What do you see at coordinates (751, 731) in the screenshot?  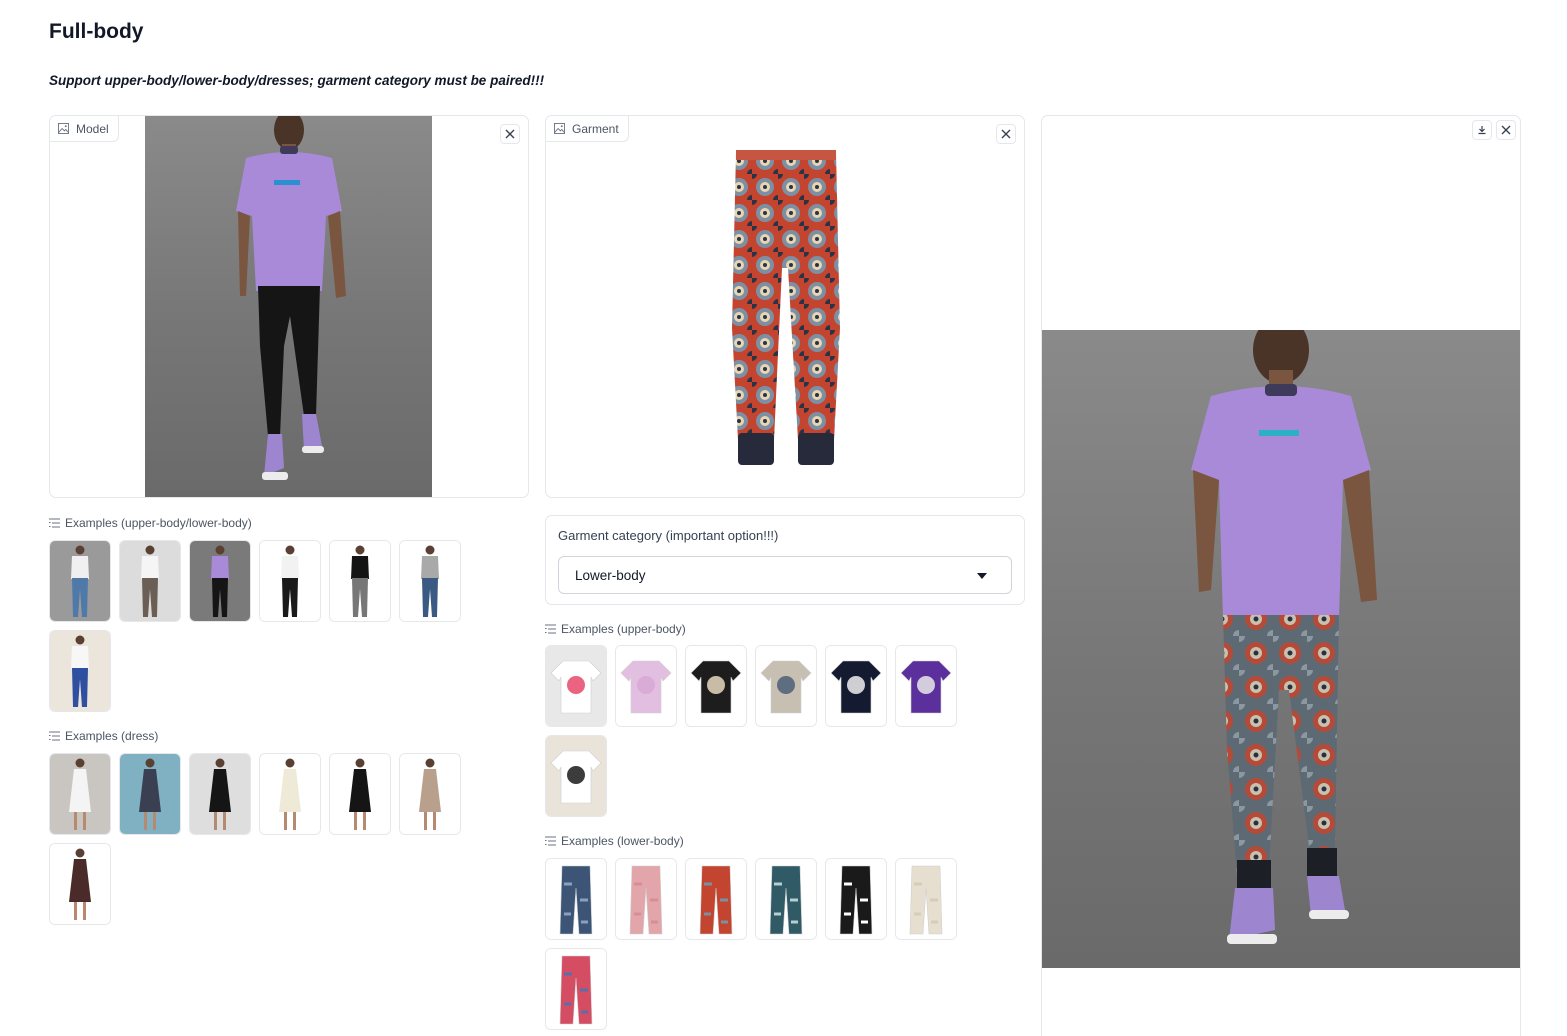 I see `examples-garment-upper-grid` at bounding box center [751, 731].